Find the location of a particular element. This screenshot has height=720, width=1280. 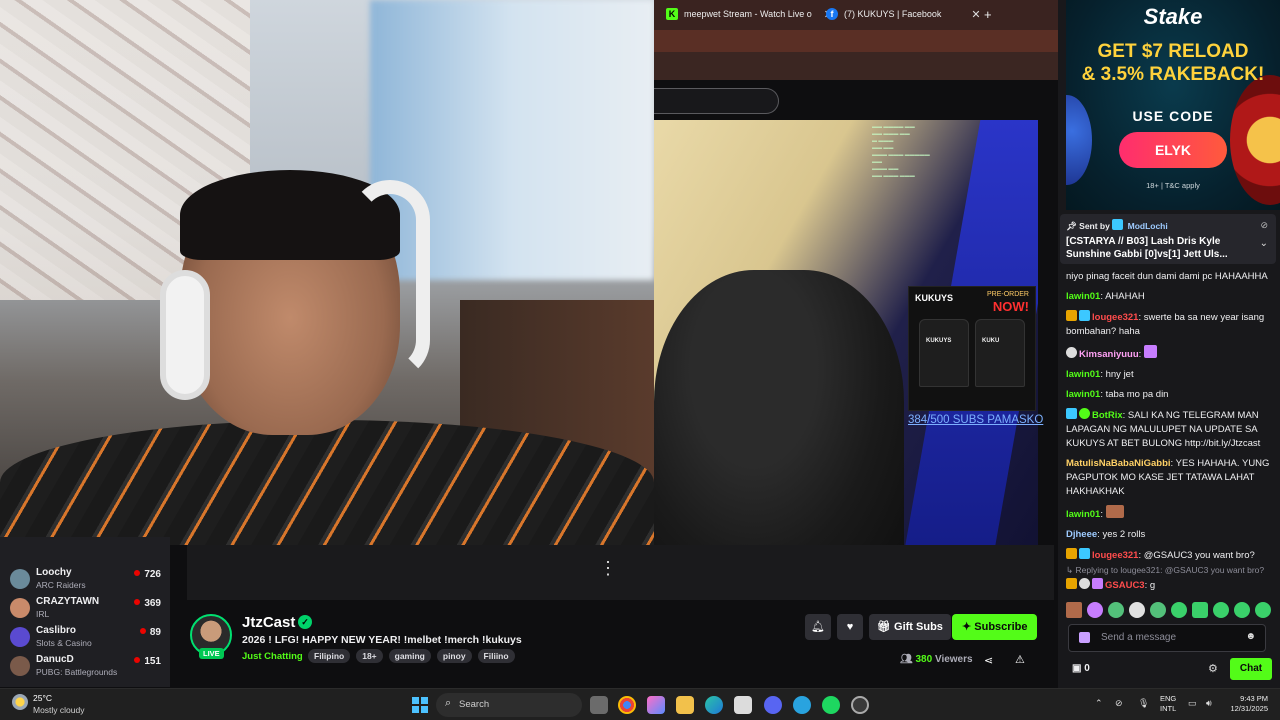

username: Kimsaniyuuu is located at coordinates (1109, 354).